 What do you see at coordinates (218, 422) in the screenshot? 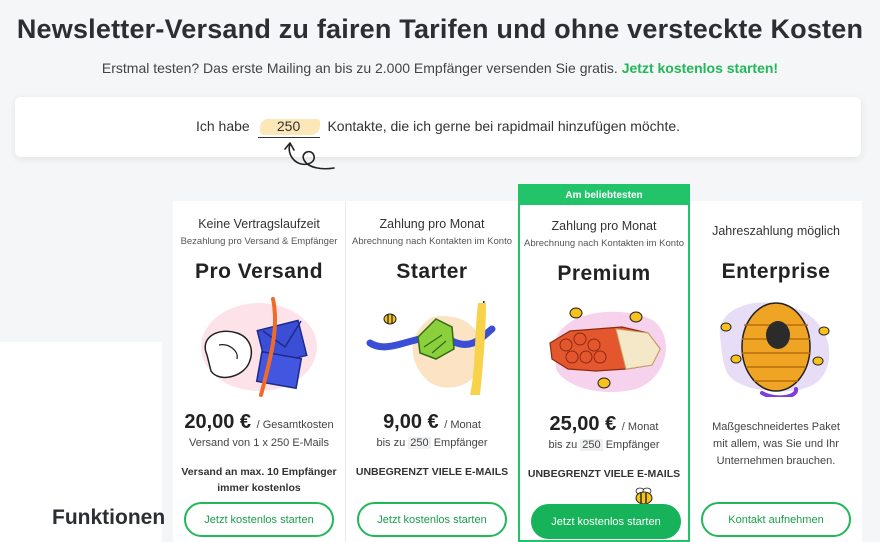
I see `plan-price-value: 20,00 €` at bounding box center [218, 422].